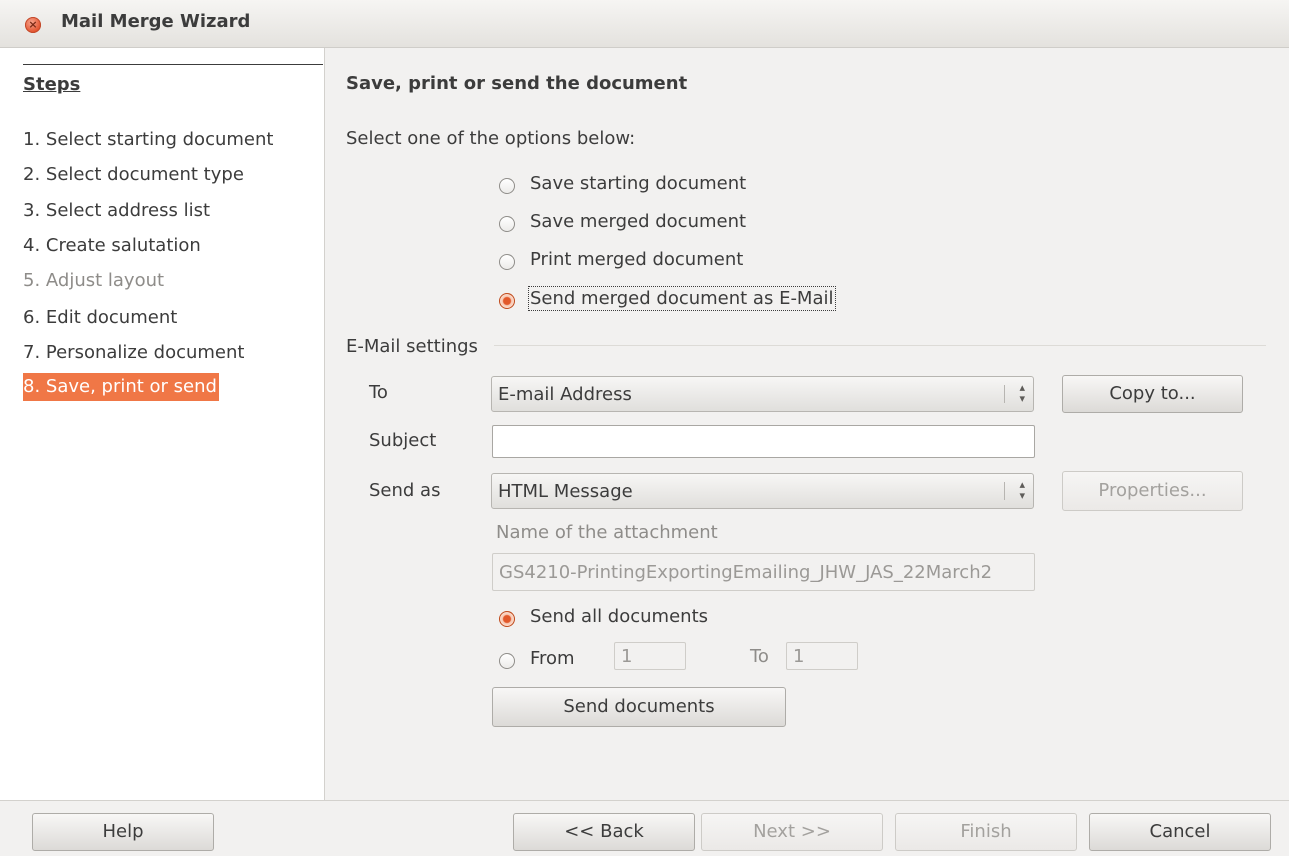  Describe the element at coordinates (650, 656) in the screenshot. I see `from-range-input: 1` at that location.